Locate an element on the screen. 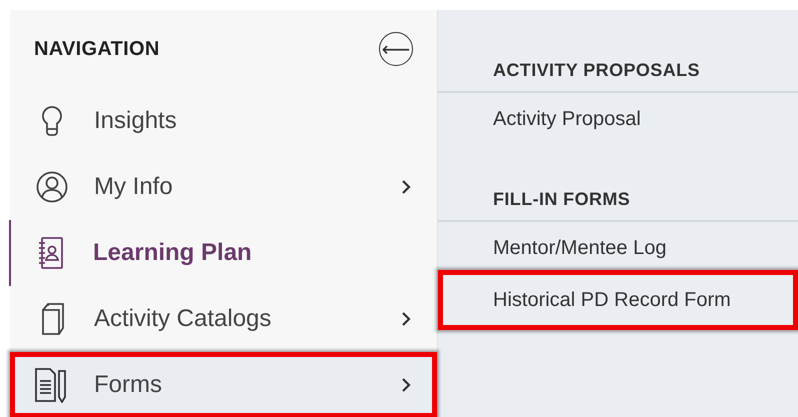 This screenshot has width=798, height=417. menu-link: Activity Proposal is located at coordinates (618, 119).